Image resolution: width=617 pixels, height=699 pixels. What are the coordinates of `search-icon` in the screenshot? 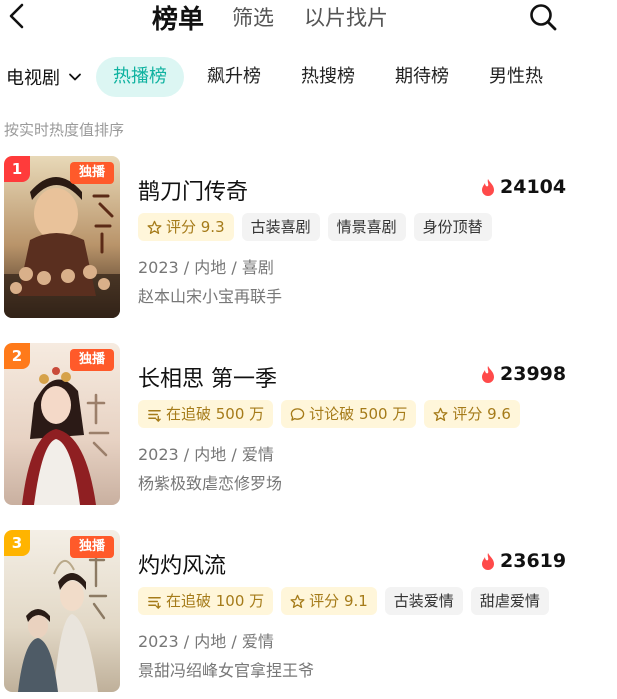 It's located at (543, 17).